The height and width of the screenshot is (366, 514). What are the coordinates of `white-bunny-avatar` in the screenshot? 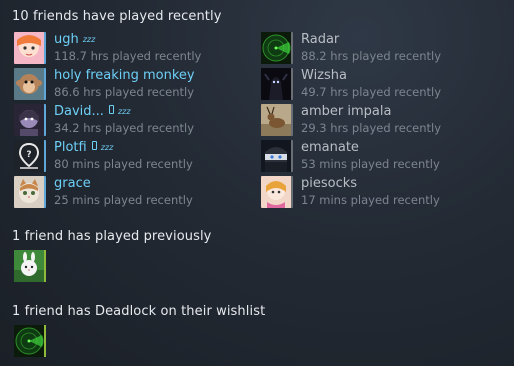 It's located at (30, 266).